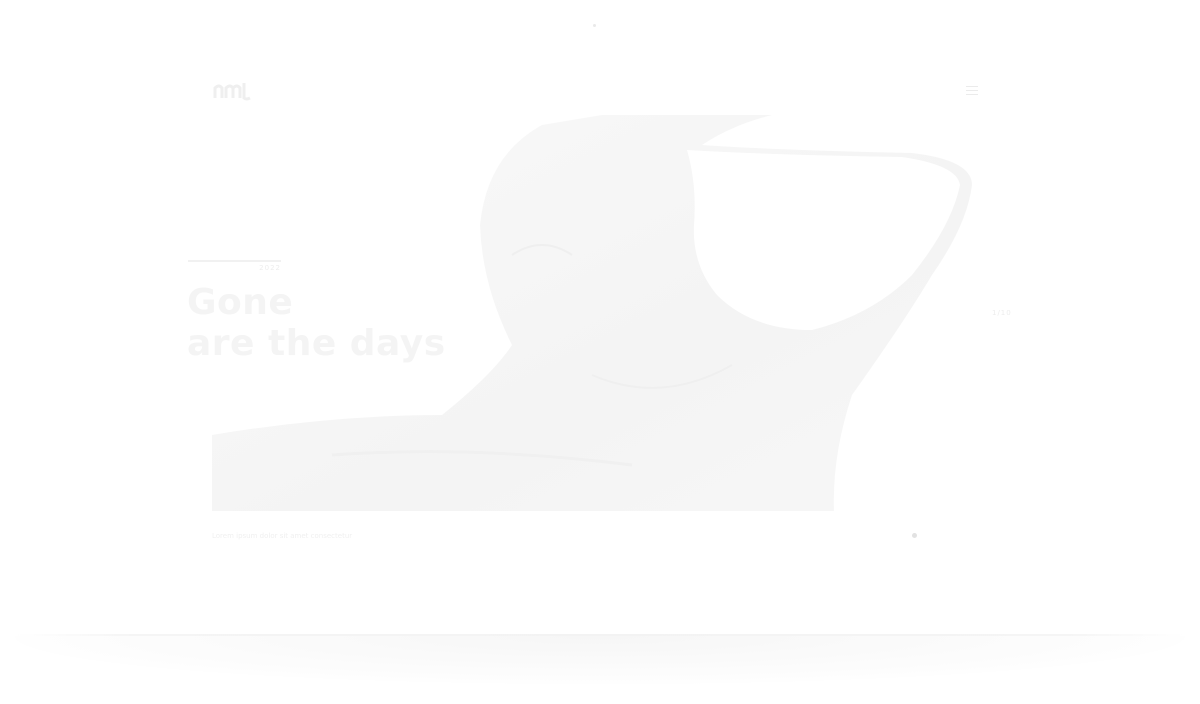 This screenshot has height=704, width=1200. I want to click on device-shadow, so click(600, 660).